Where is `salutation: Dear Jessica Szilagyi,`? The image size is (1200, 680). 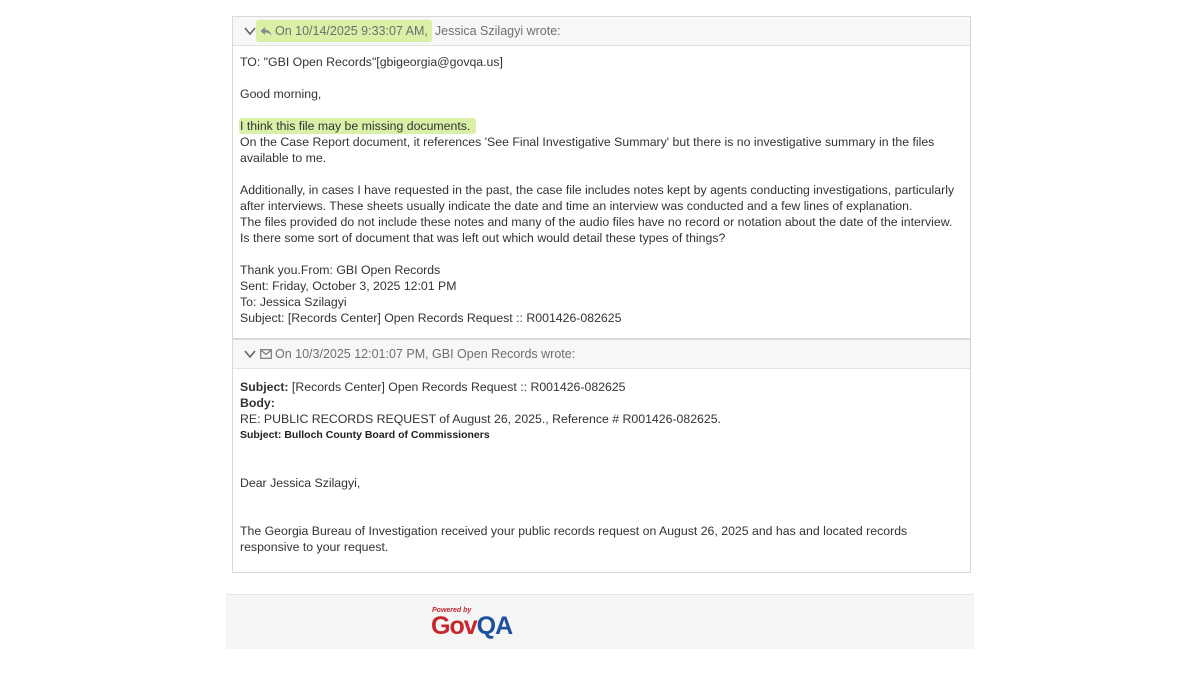 salutation: Dear Jessica Szilagyi, is located at coordinates (300, 483).